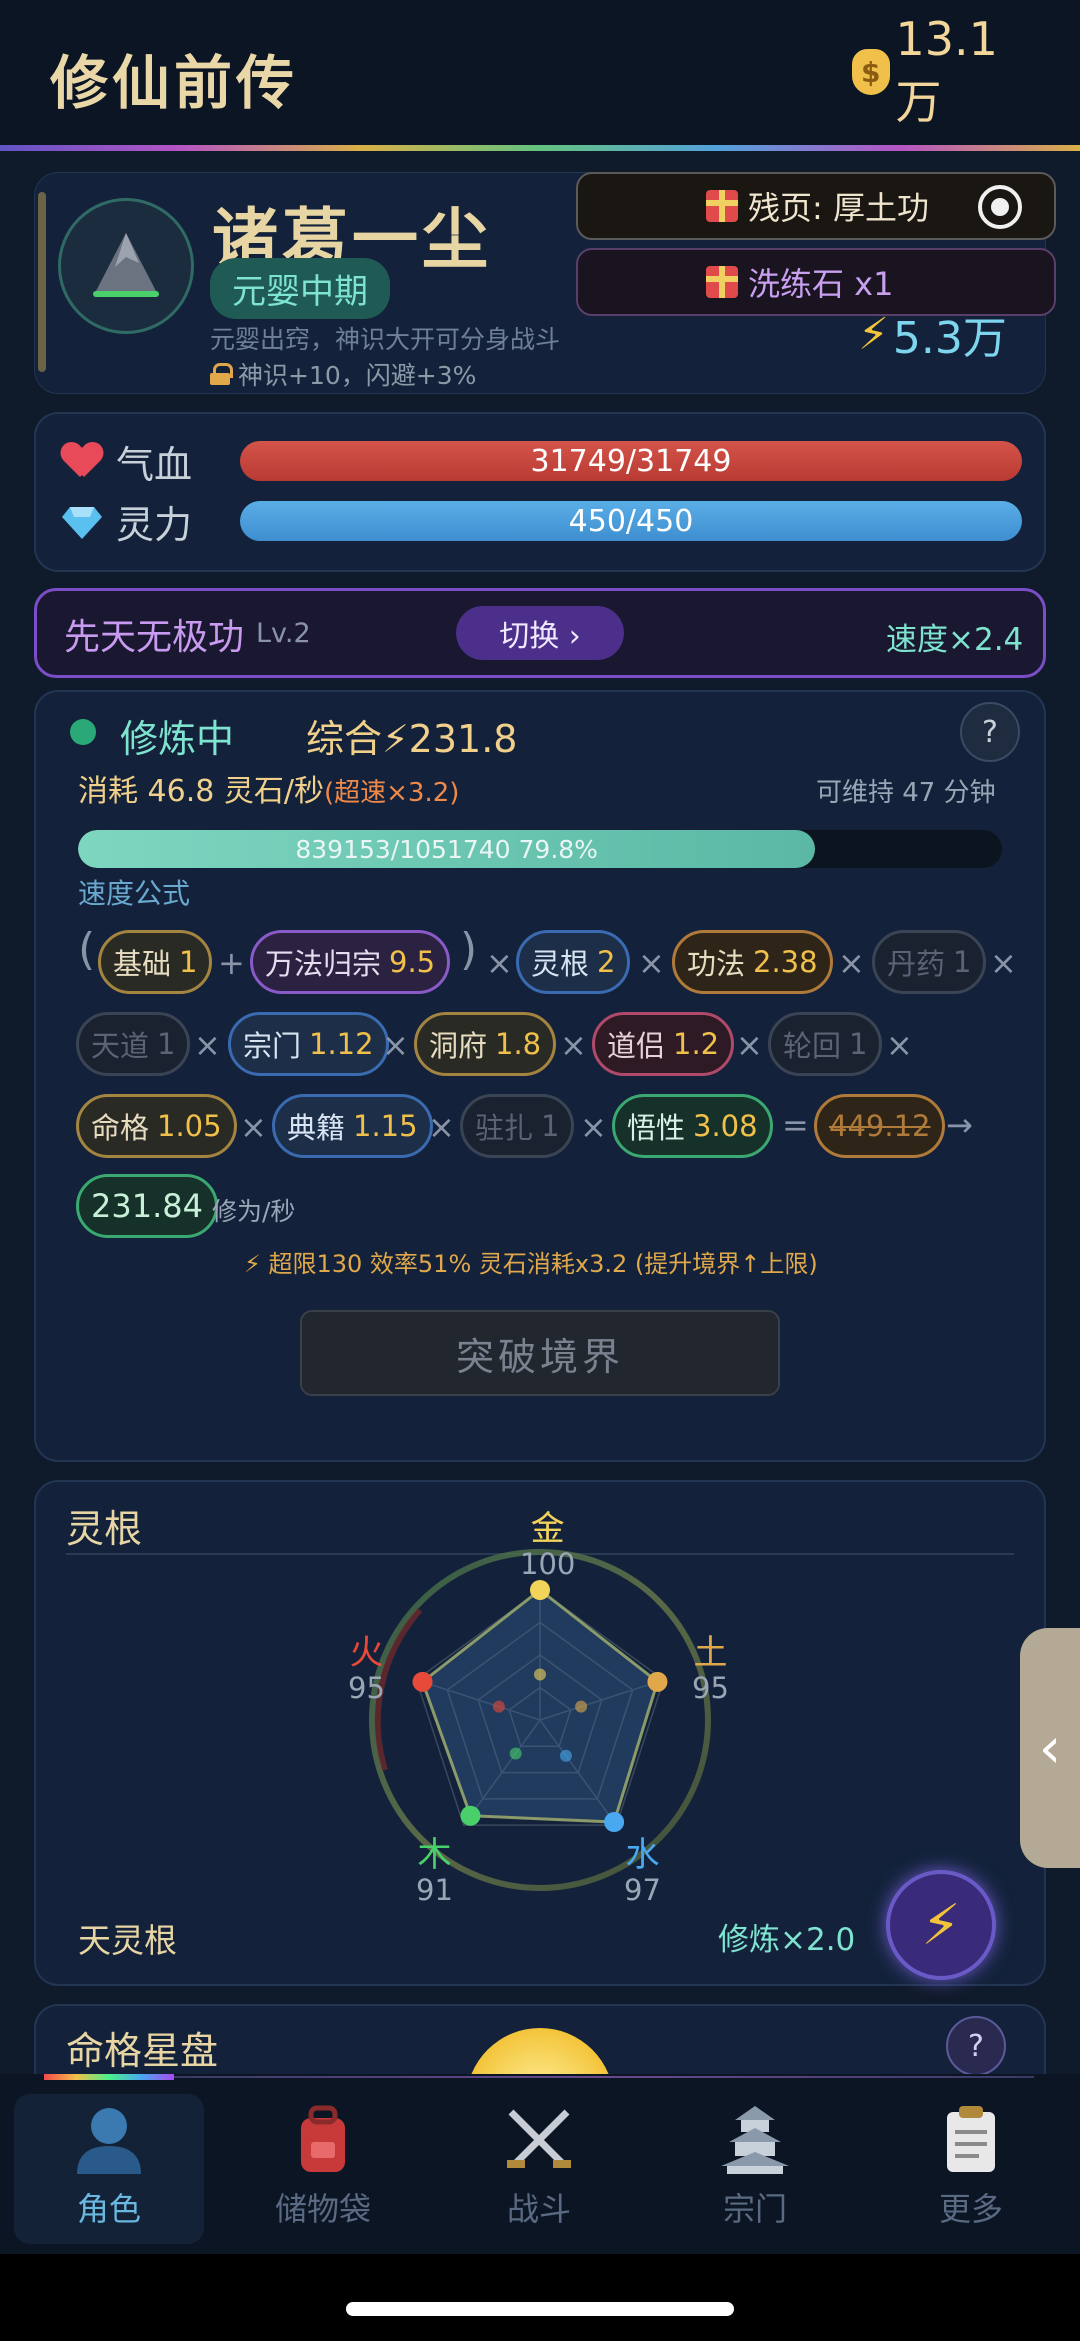 Image resolution: width=1080 pixels, height=2341 pixels. I want to click on factor-dianji: 典籍 1.15, so click(352, 1126).